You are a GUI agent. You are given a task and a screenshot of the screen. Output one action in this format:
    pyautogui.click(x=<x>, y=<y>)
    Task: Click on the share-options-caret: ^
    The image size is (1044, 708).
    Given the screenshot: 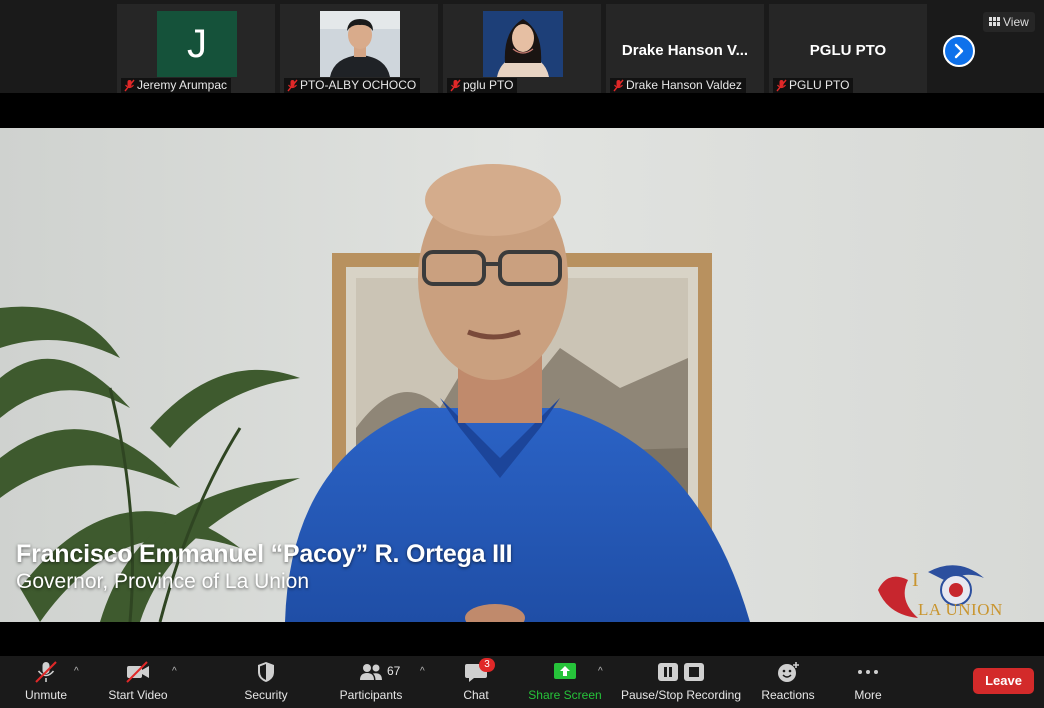 What is the action you would take?
    pyautogui.click(x=603, y=671)
    